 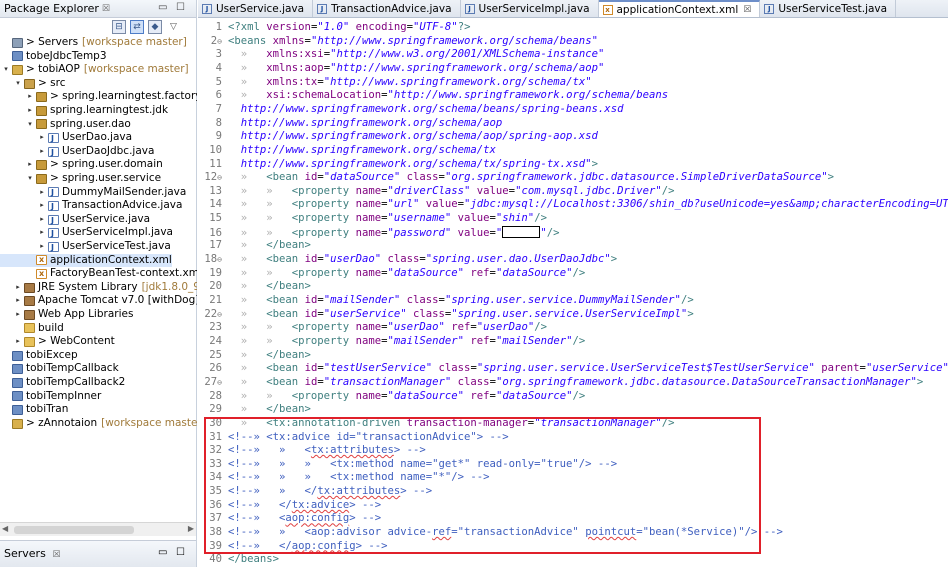 What do you see at coordinates (81, 165) in the screenshot?
I see `tree-item: ▸ > spring.user.domain` at bounding box center [81, 165].